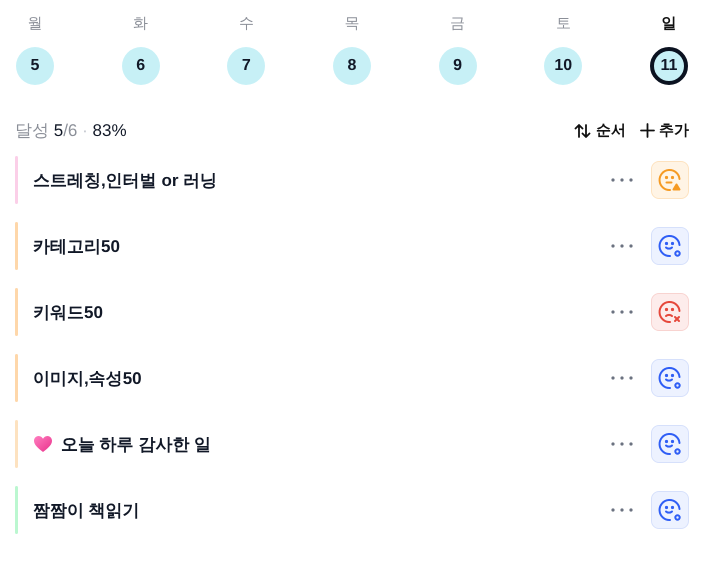 The width and height of the screenshot is (703, 574). What do you see at coordinates (458, 23) in the screenshot?
I see `weekday-label: 금` at bounding box center [458, 23].